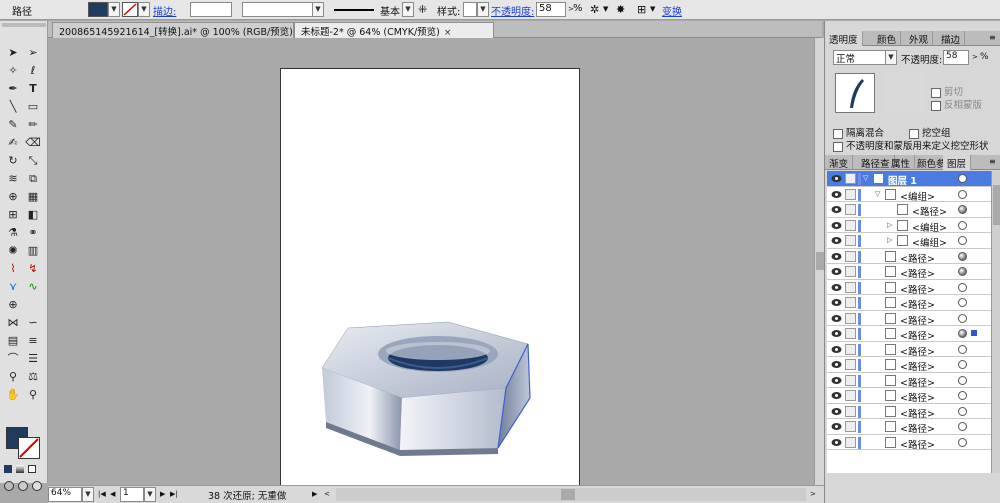  Describe the element at coordinates (32, 469) in the screenshot. I see `none-mode-icon` at that location.